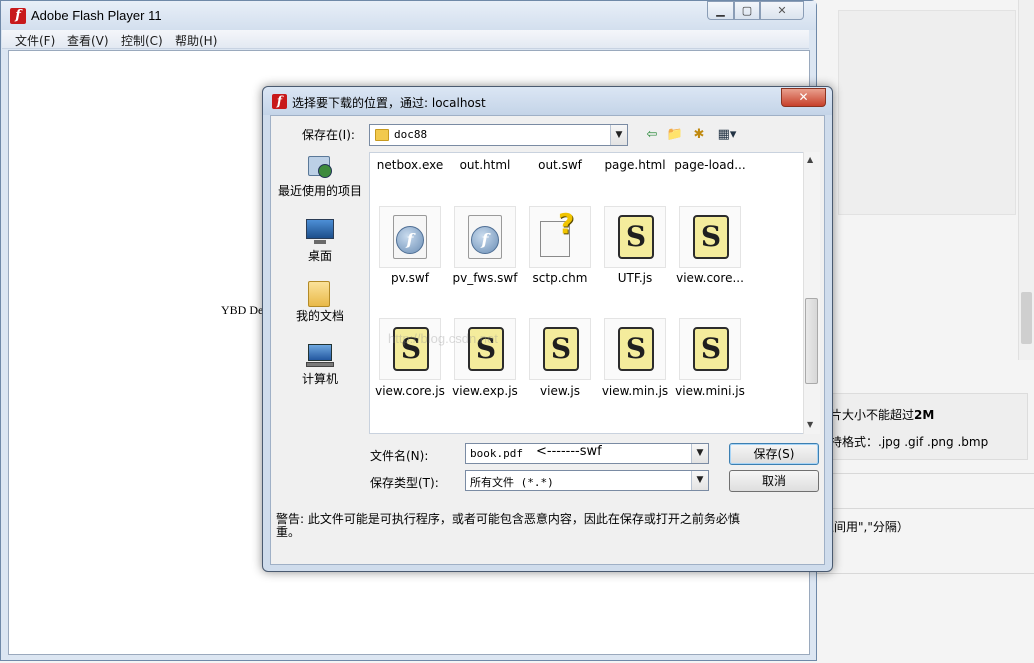 Image resolution: width=1034 pixels, height=663 pixels. I want to click on save-button: 保存(S), so click(774, 454).